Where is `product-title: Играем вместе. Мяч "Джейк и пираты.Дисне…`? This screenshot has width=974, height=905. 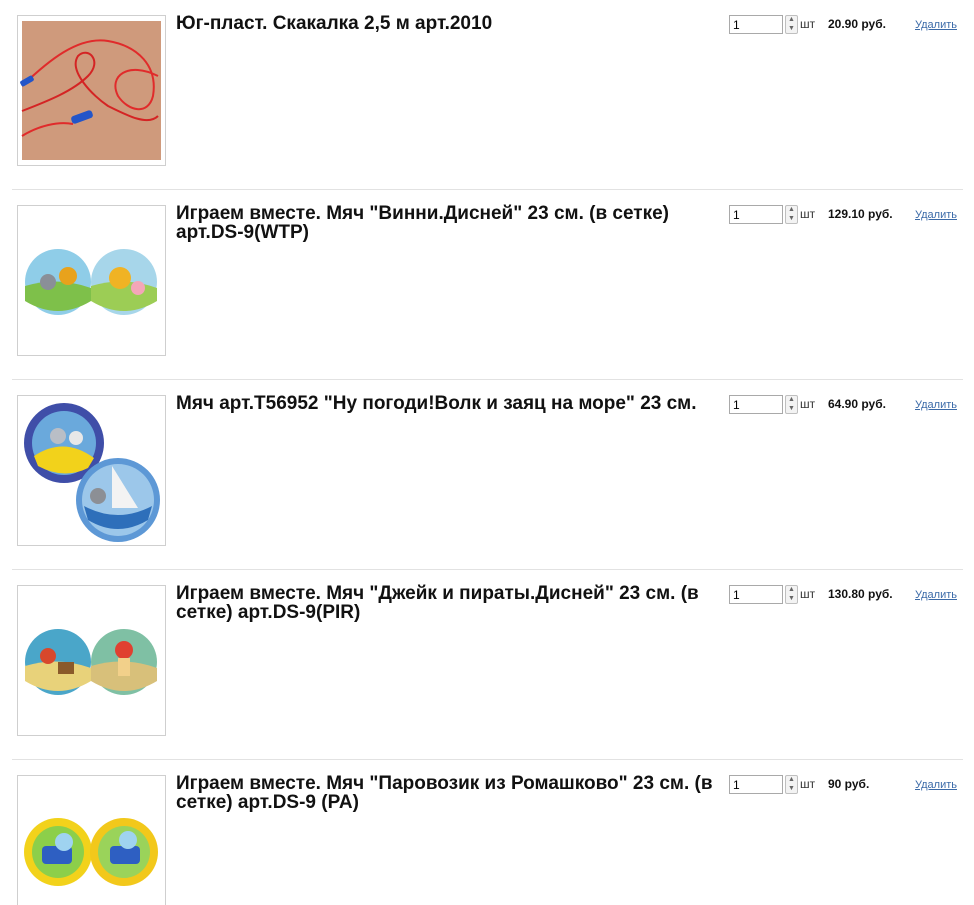 product-title: Играем вместе. Мяч "Джейк и пираты.Дисне… is located at coordinates (448, 603).